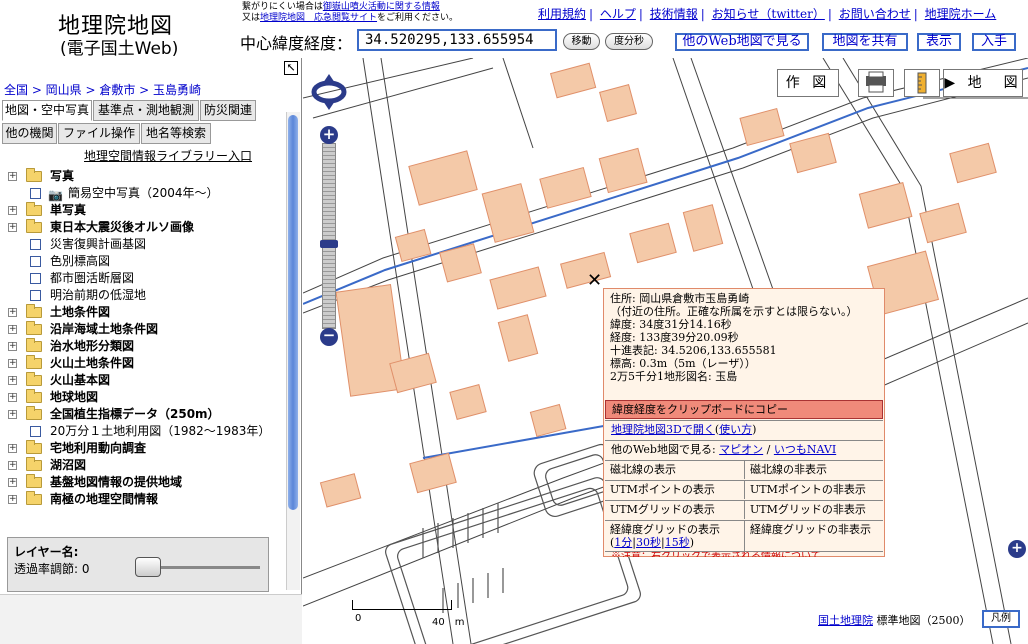 The height and width of the screenshot is (644, 1028). Describe the element at coordinates (618, 14) in the screenshot. I see `nav-help: ヘルプ` at that location.